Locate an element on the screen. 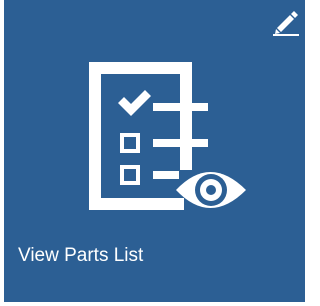  edit-tile-button is located at coordinates (286, 21).